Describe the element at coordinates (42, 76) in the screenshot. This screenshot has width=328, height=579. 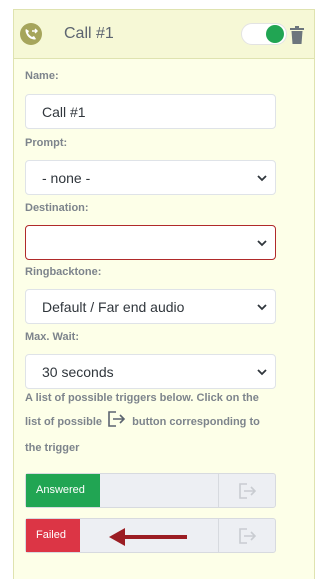
I see `name-label: Name:` at that location.